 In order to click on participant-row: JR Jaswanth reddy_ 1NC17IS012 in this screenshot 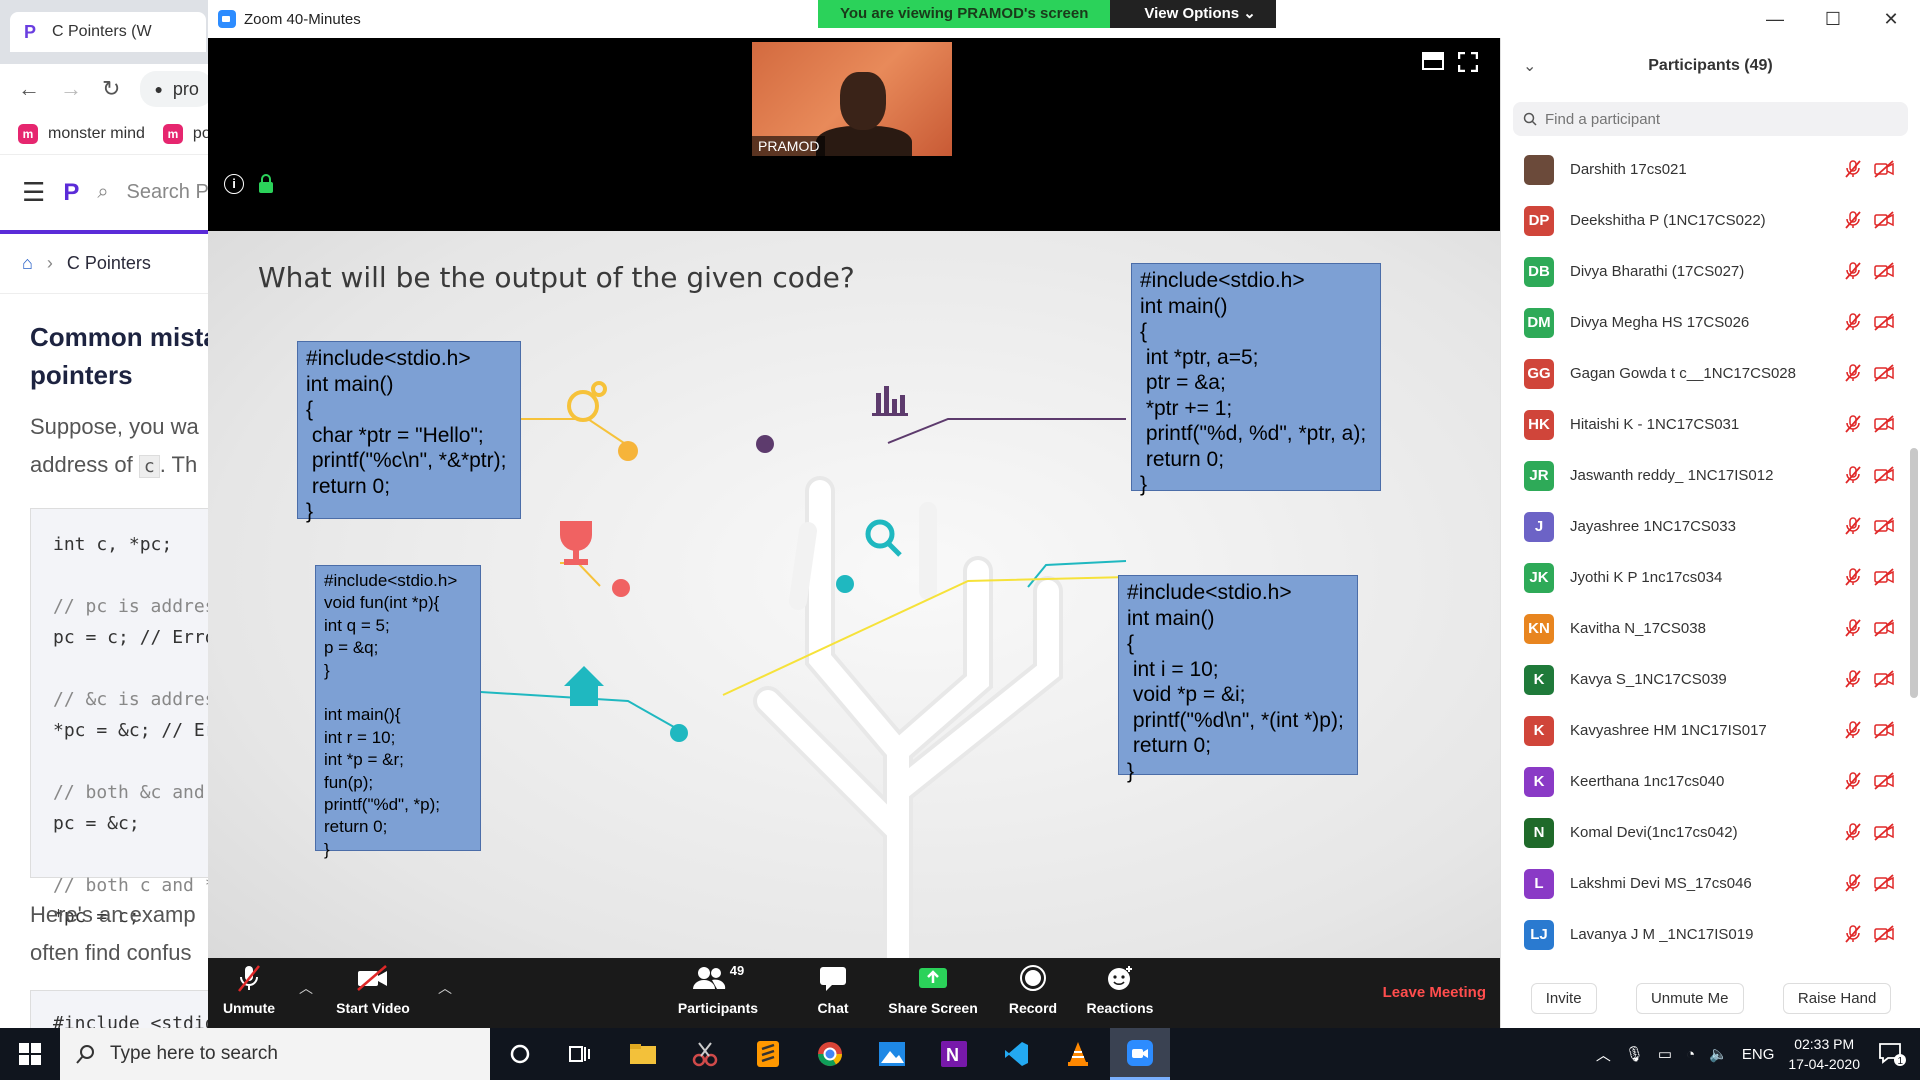, I will do `click(1710, 475)`.